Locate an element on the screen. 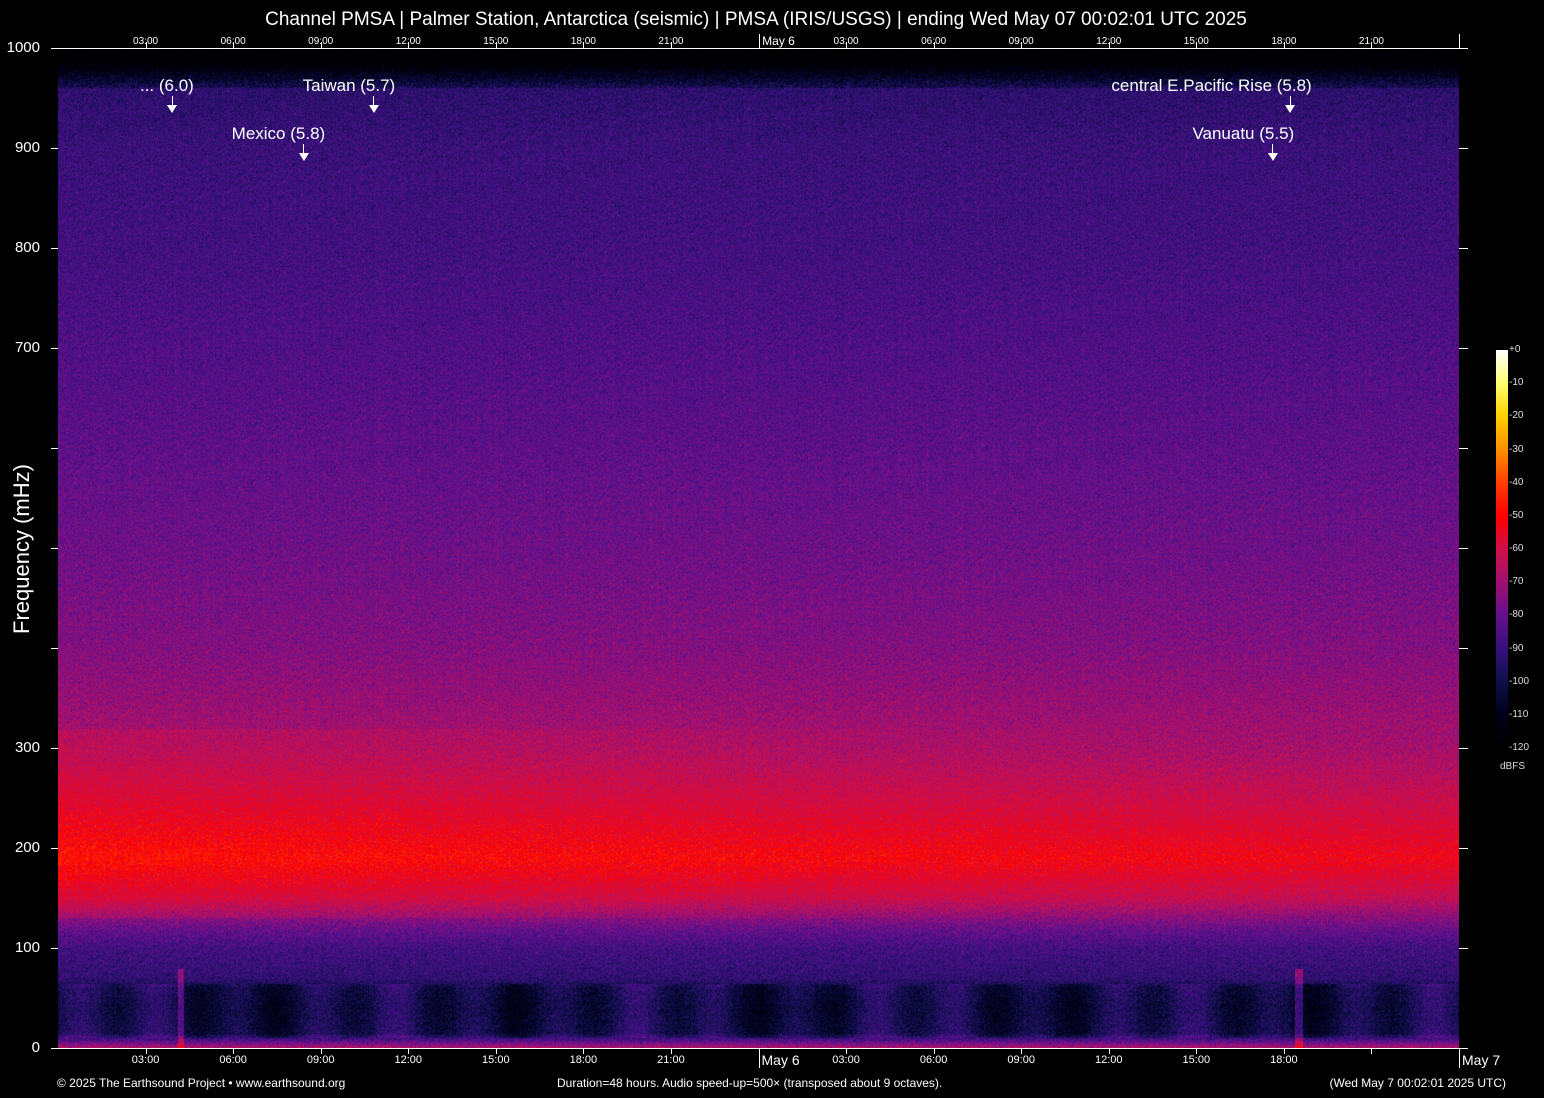  event-label: Vanuatu (5.5) is located at coordinates (1243, 133).